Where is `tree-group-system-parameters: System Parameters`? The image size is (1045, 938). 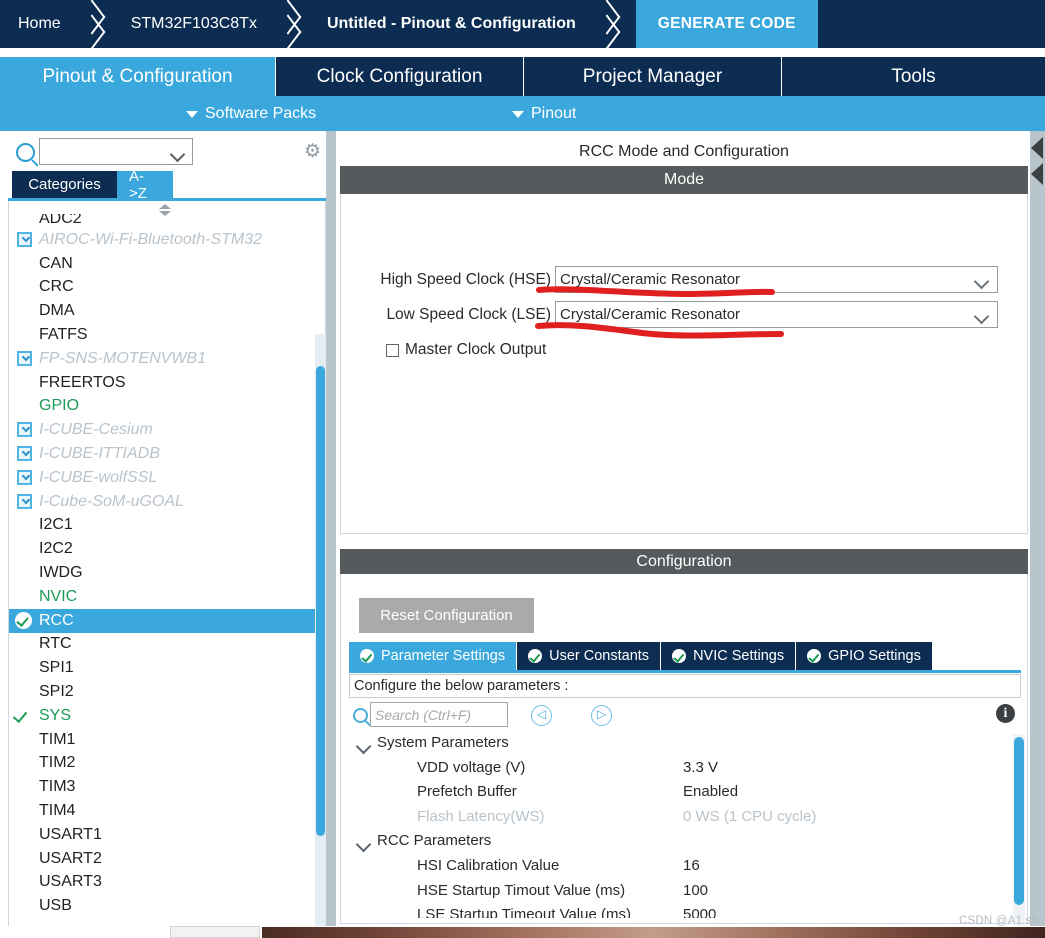 tree-group-system-parameters: System Parameters is located at coordinates (679, 746).